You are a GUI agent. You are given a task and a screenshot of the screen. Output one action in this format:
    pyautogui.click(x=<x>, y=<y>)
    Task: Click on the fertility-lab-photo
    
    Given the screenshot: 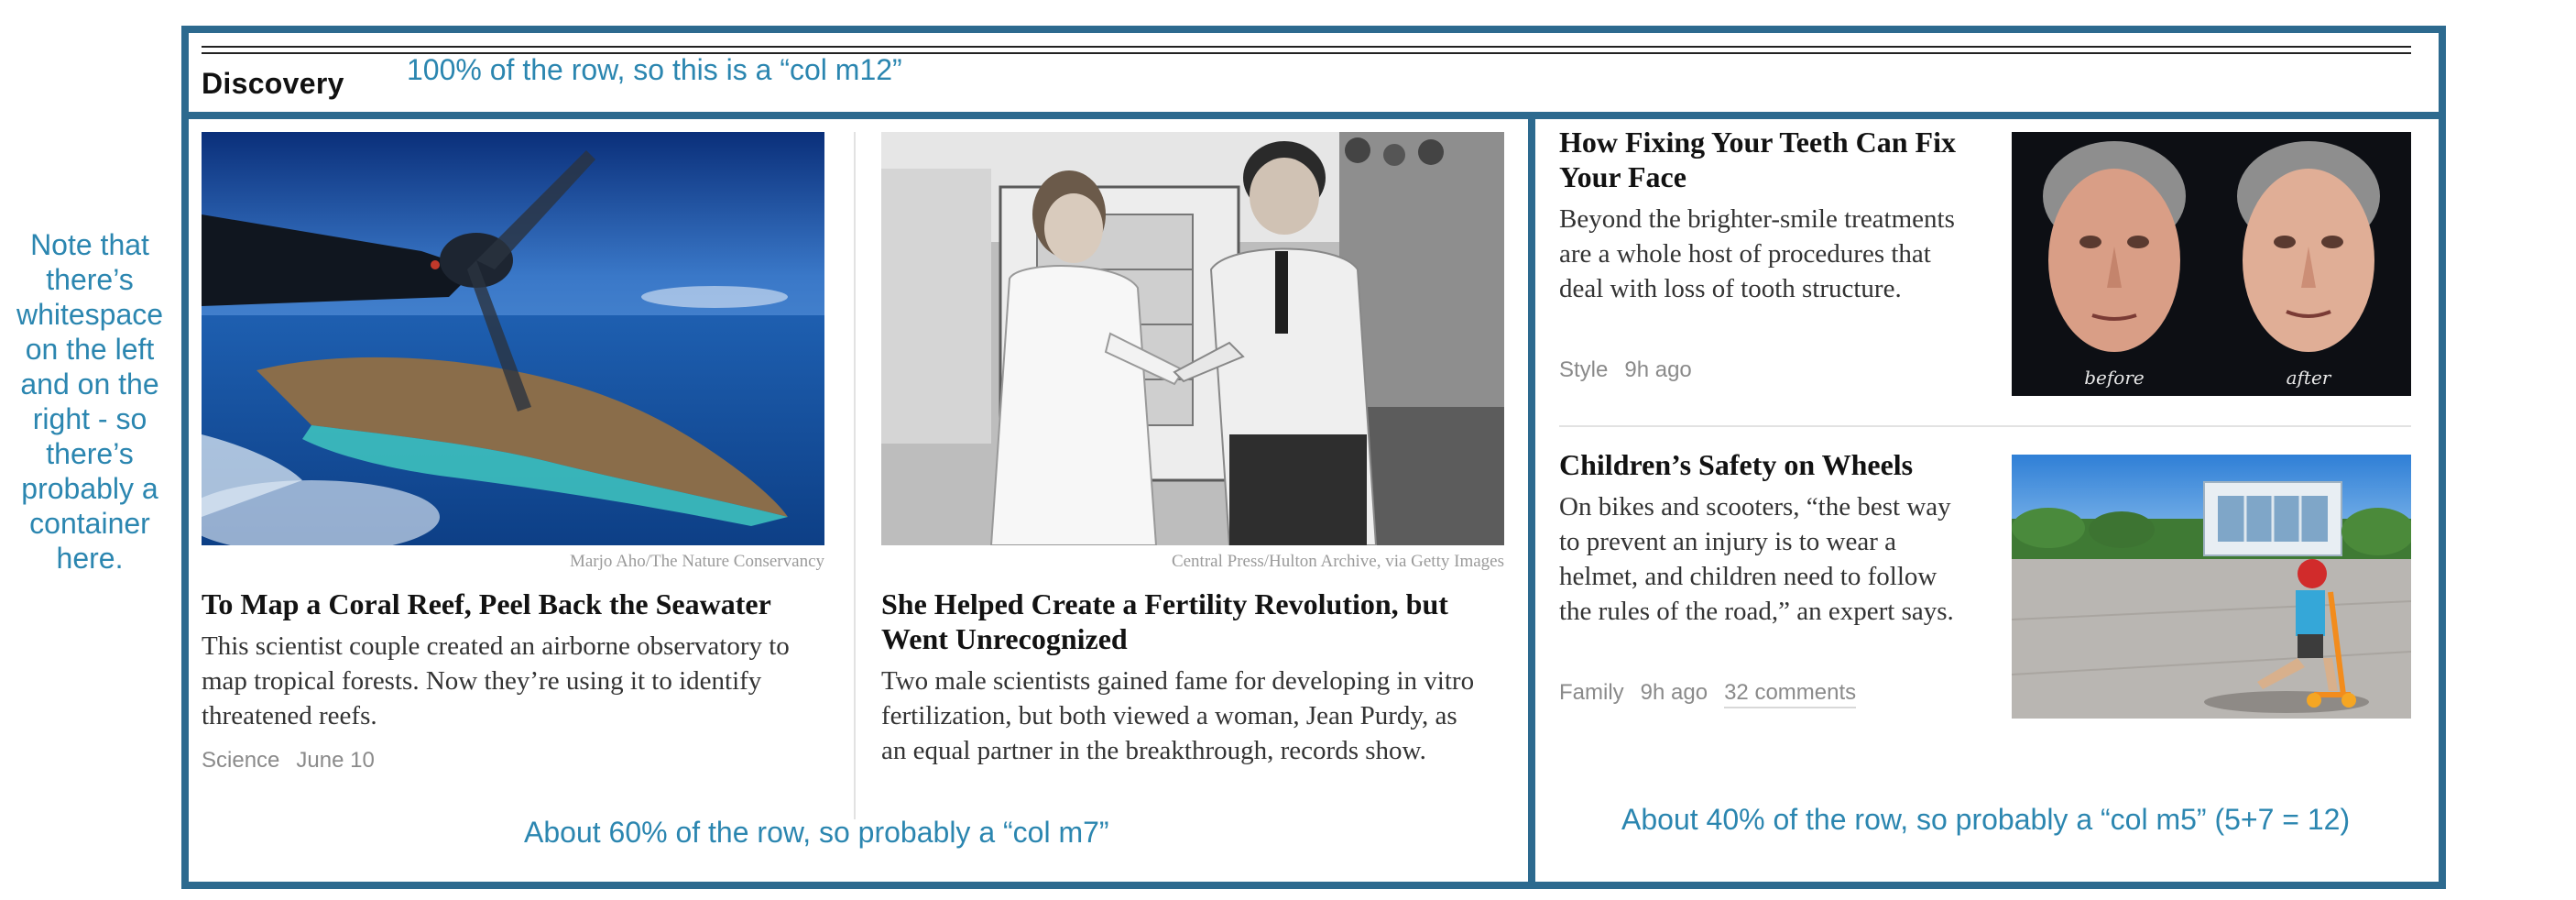 What is the action you would take?
    pyautogui.click(x=1193, y=338)
    